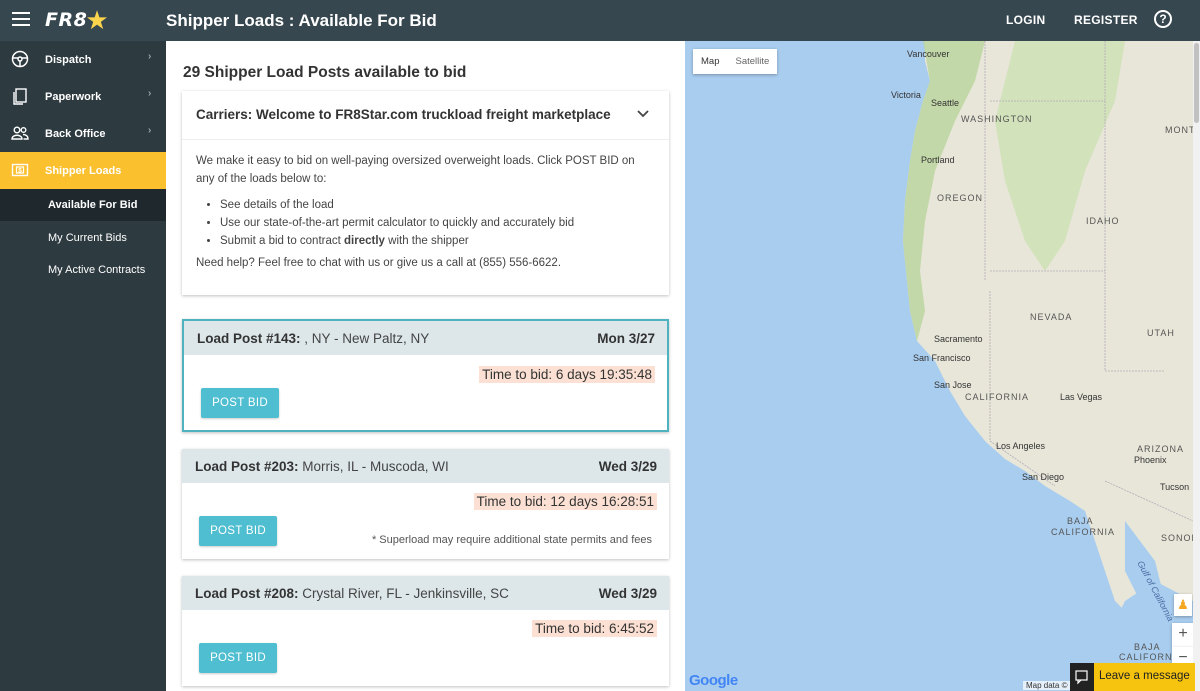  I want to click on load-title: Load Post #143: , NY - New Paltz, NY, so click(313, 338).